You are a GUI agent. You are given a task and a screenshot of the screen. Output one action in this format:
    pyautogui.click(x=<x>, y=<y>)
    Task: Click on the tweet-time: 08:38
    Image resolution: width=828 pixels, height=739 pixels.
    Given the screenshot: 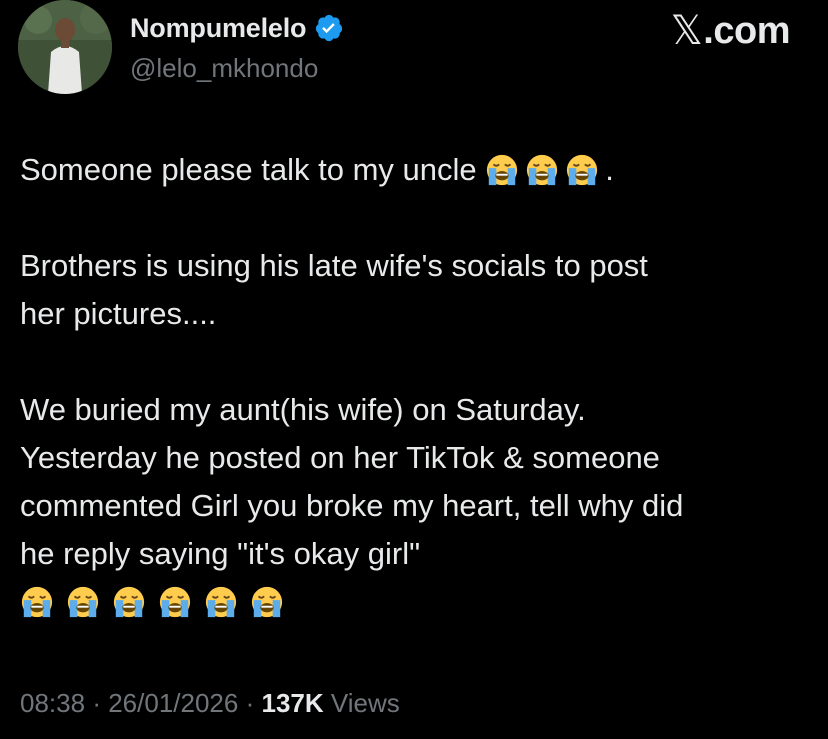 What is the action you would take?
    pyautogui.click(x=52, y=703)
    